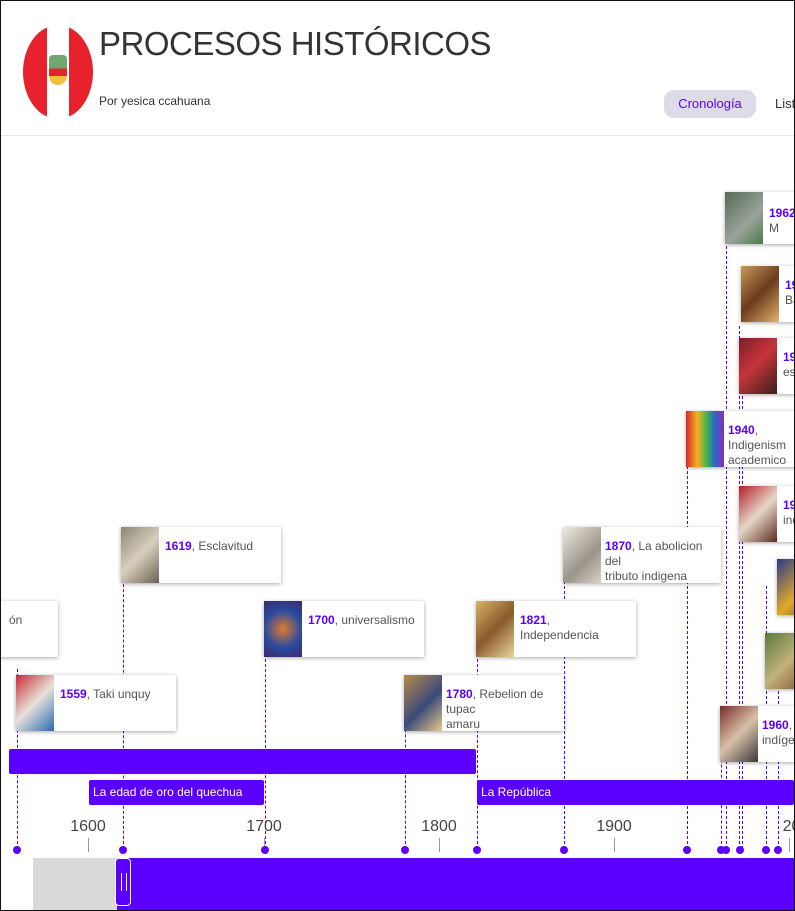 This screenshot has width=795, height=911. I want to click on event-card: 1821, Independencia, so click(556, 629).